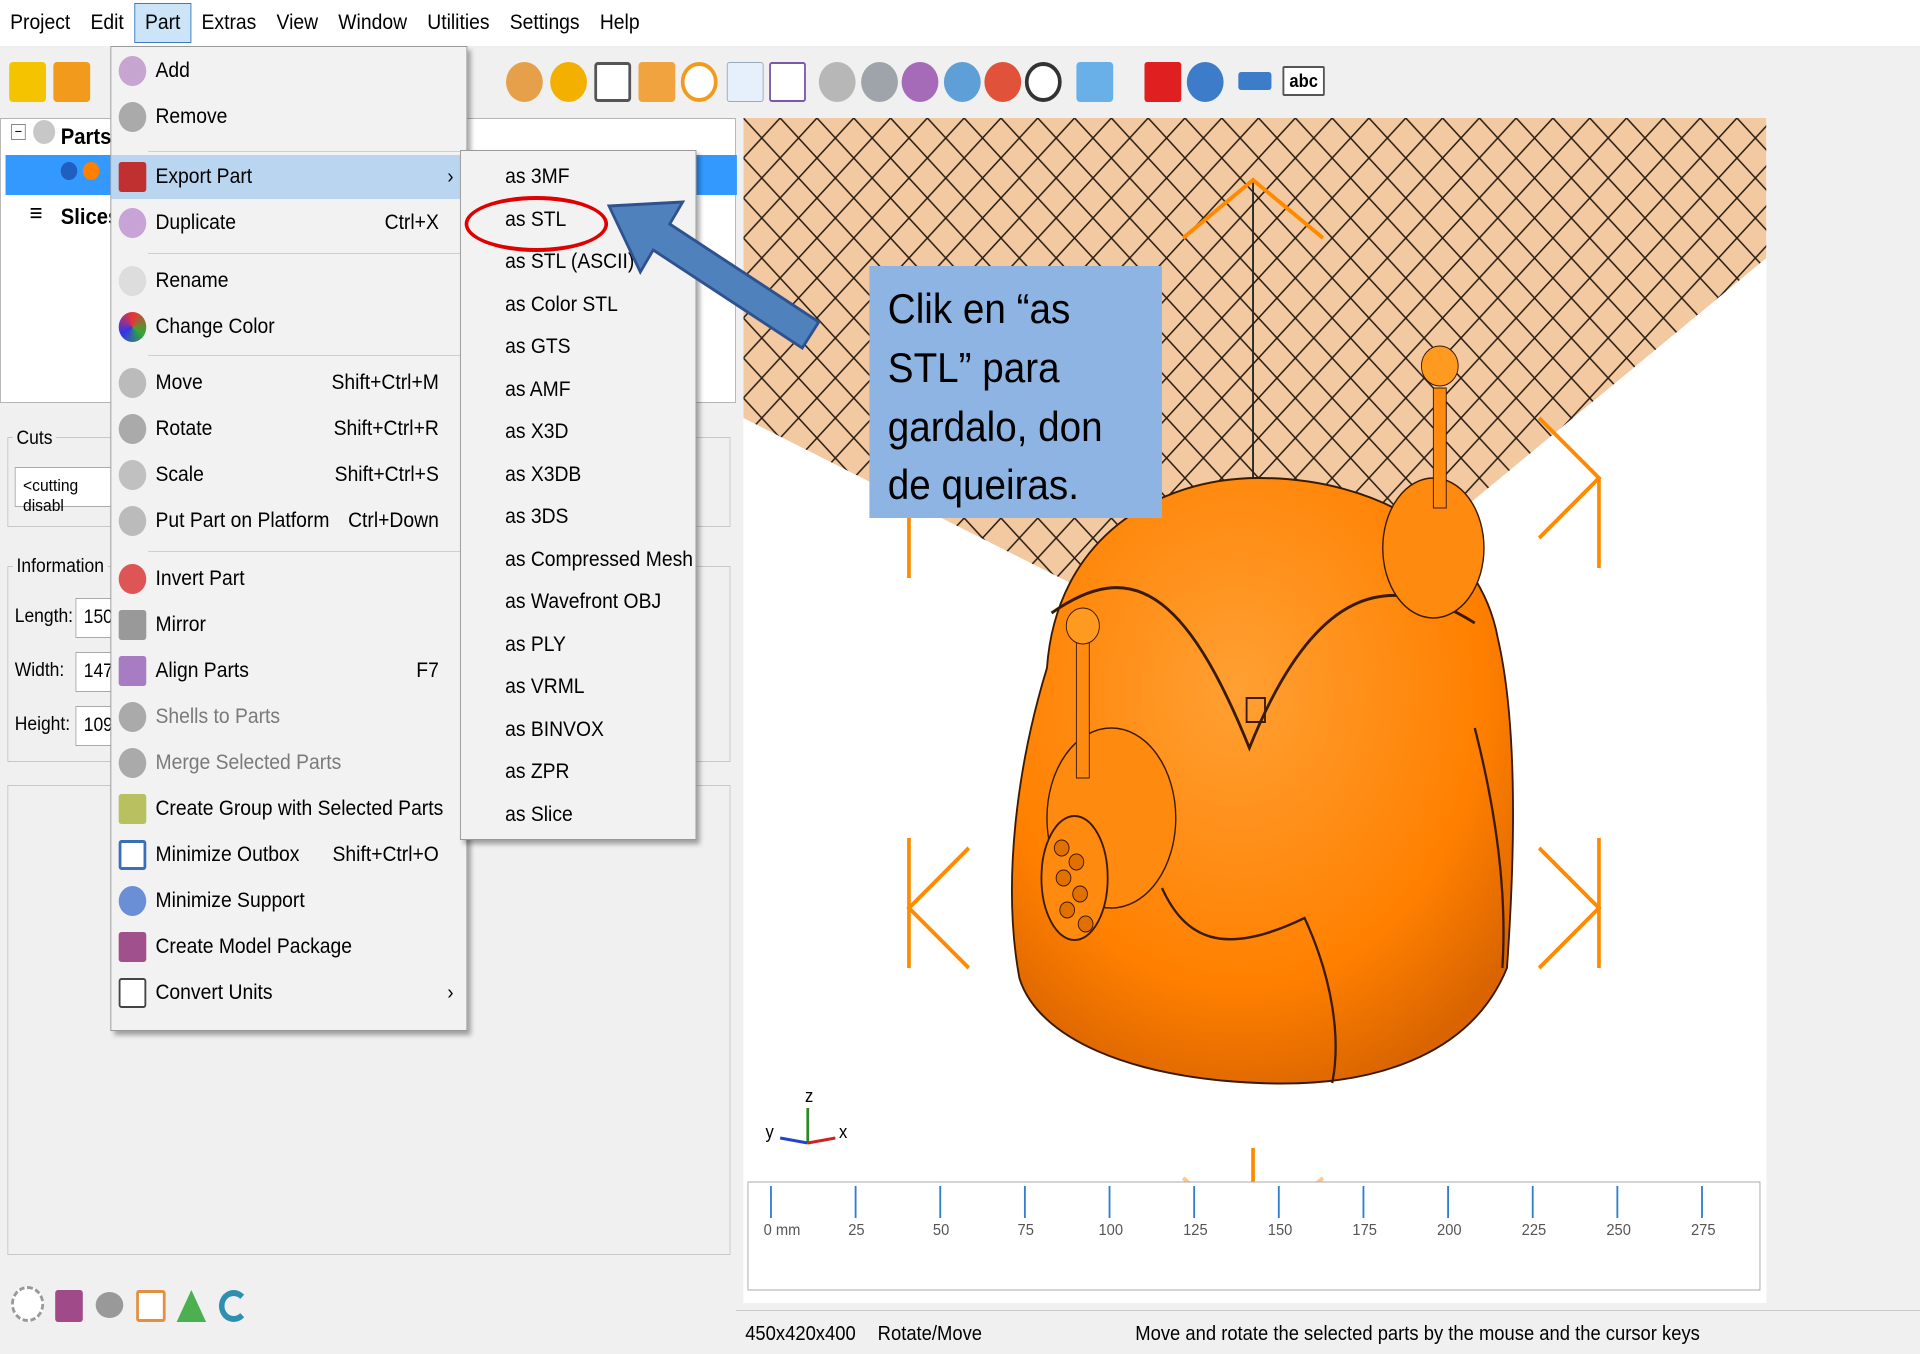 The width and height of the screenshot is (1920, 1354). What do you see at coordinates (107, 23) in the screenshot?
I see `menu-edit: Edit` at bounding box center [107, 23].